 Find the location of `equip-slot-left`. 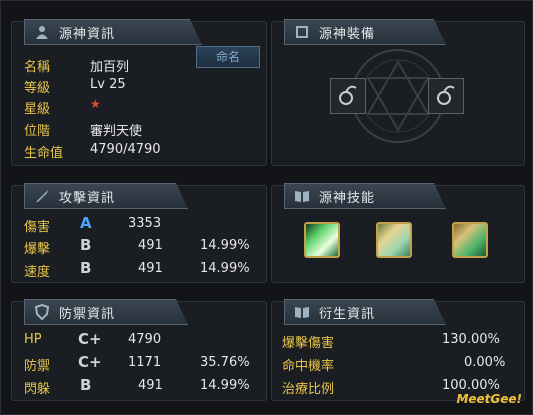

equip-slot-left is located at coordinates (348, 96).